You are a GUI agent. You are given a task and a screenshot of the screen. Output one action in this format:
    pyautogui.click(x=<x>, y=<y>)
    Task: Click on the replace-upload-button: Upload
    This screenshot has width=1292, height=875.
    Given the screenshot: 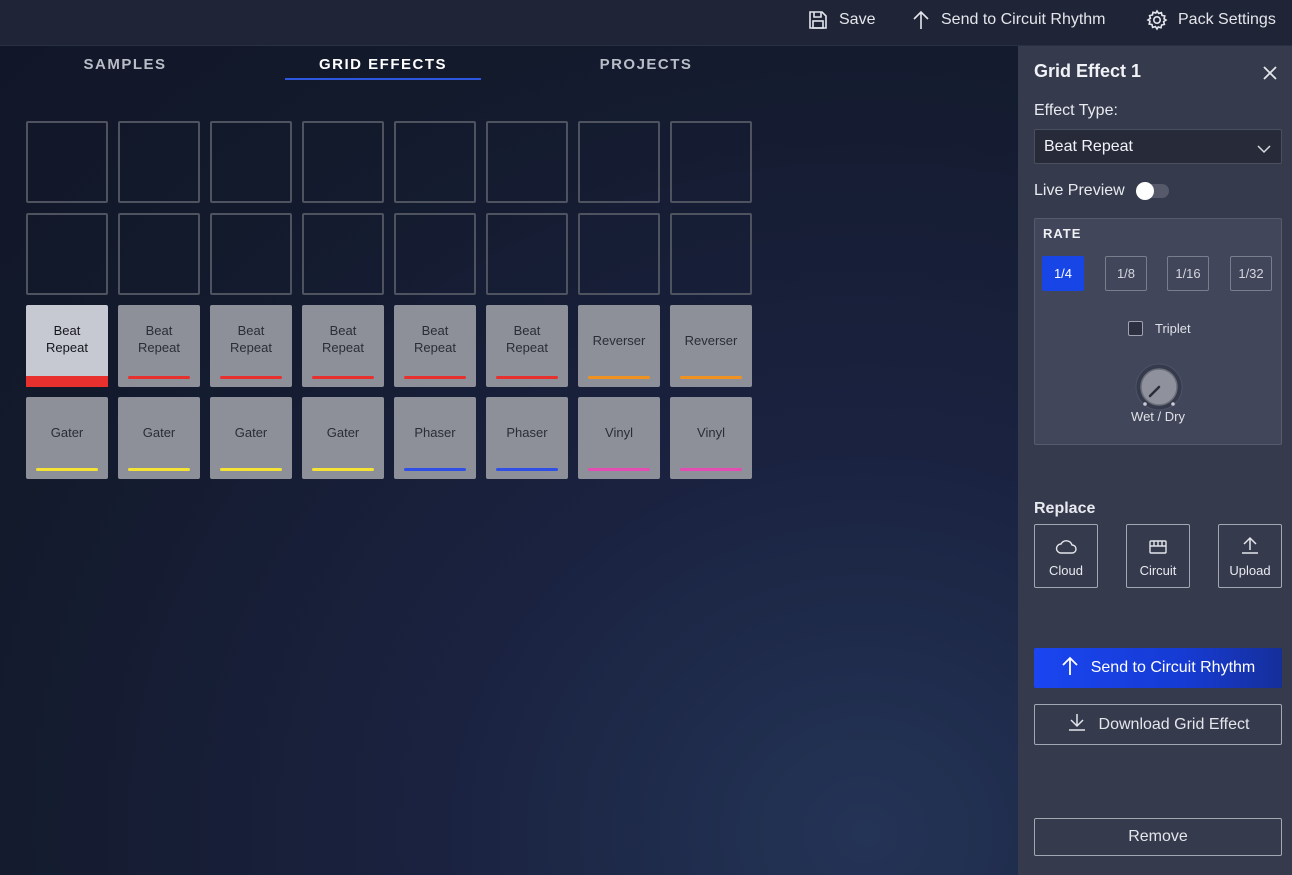 What is the action you would take?
    pyautogui.click(x=1250, y=556)
    